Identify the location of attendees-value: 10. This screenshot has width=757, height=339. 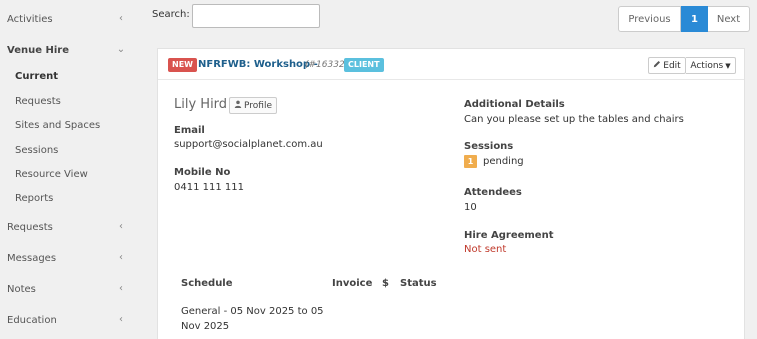
(470, 207).